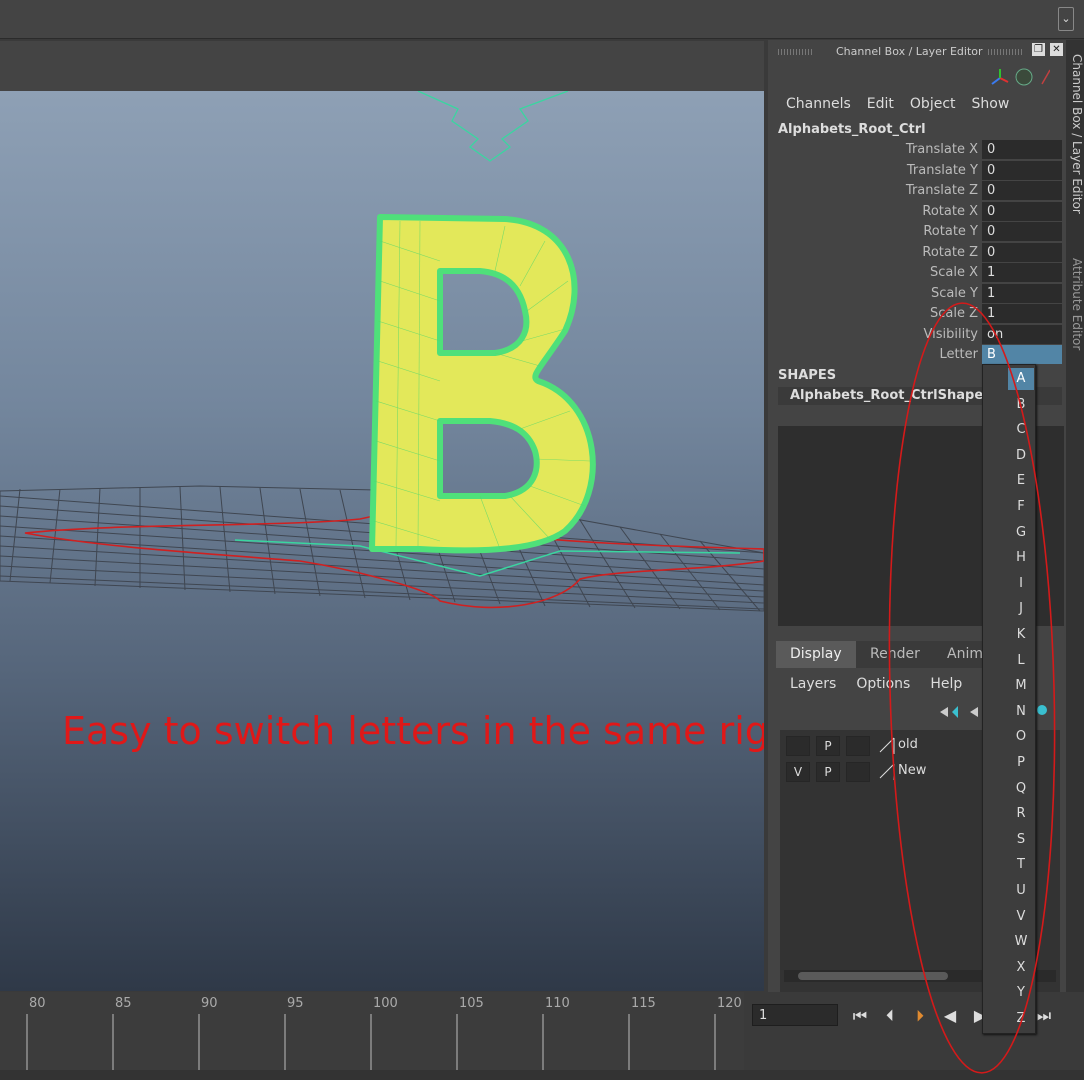 The width and height of the screenshot is (1084, 1080). What do you see at coordinates (941, 190) in the screenshot?
I see `channel-label: Translate Z` at bounding box center [941, 190].